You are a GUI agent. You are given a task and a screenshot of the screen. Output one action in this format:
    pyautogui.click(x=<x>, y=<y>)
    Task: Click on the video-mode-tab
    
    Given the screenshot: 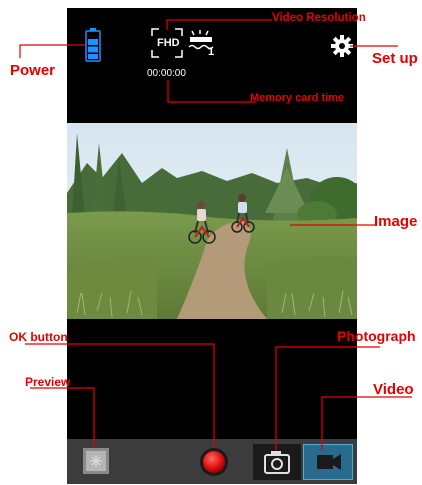 What is the action you would take?
    pyautogui.click(x=328, y=462)
    